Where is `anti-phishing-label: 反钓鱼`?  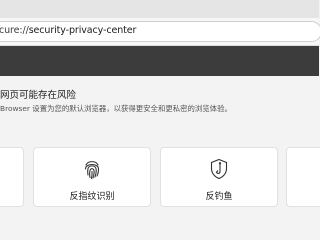 anti-phishing-label: 反钓鱼 is located at coordinates (219, 197).